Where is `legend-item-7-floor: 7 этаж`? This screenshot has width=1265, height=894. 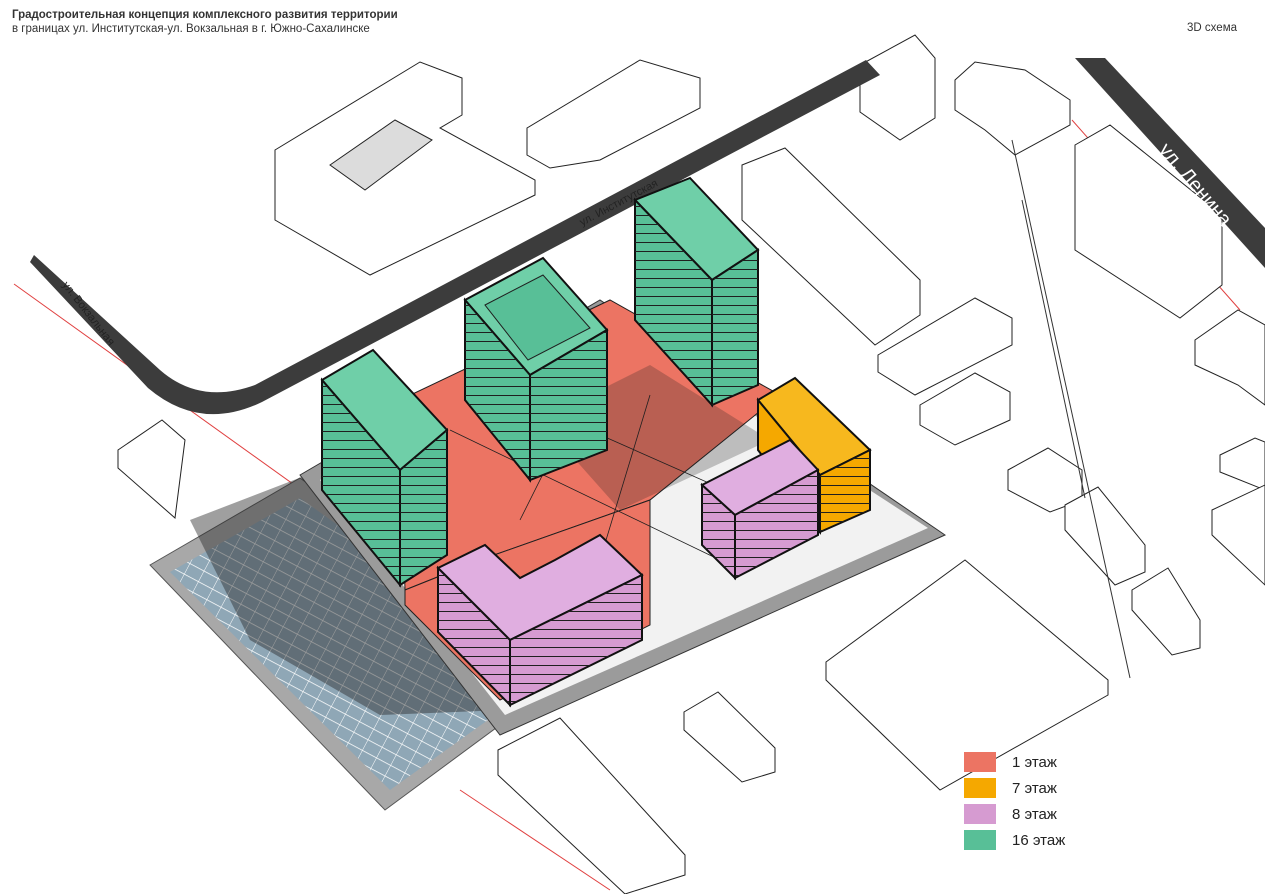 legend-item-7-floor: 7 этаж is located at coordinates (1014, 788).